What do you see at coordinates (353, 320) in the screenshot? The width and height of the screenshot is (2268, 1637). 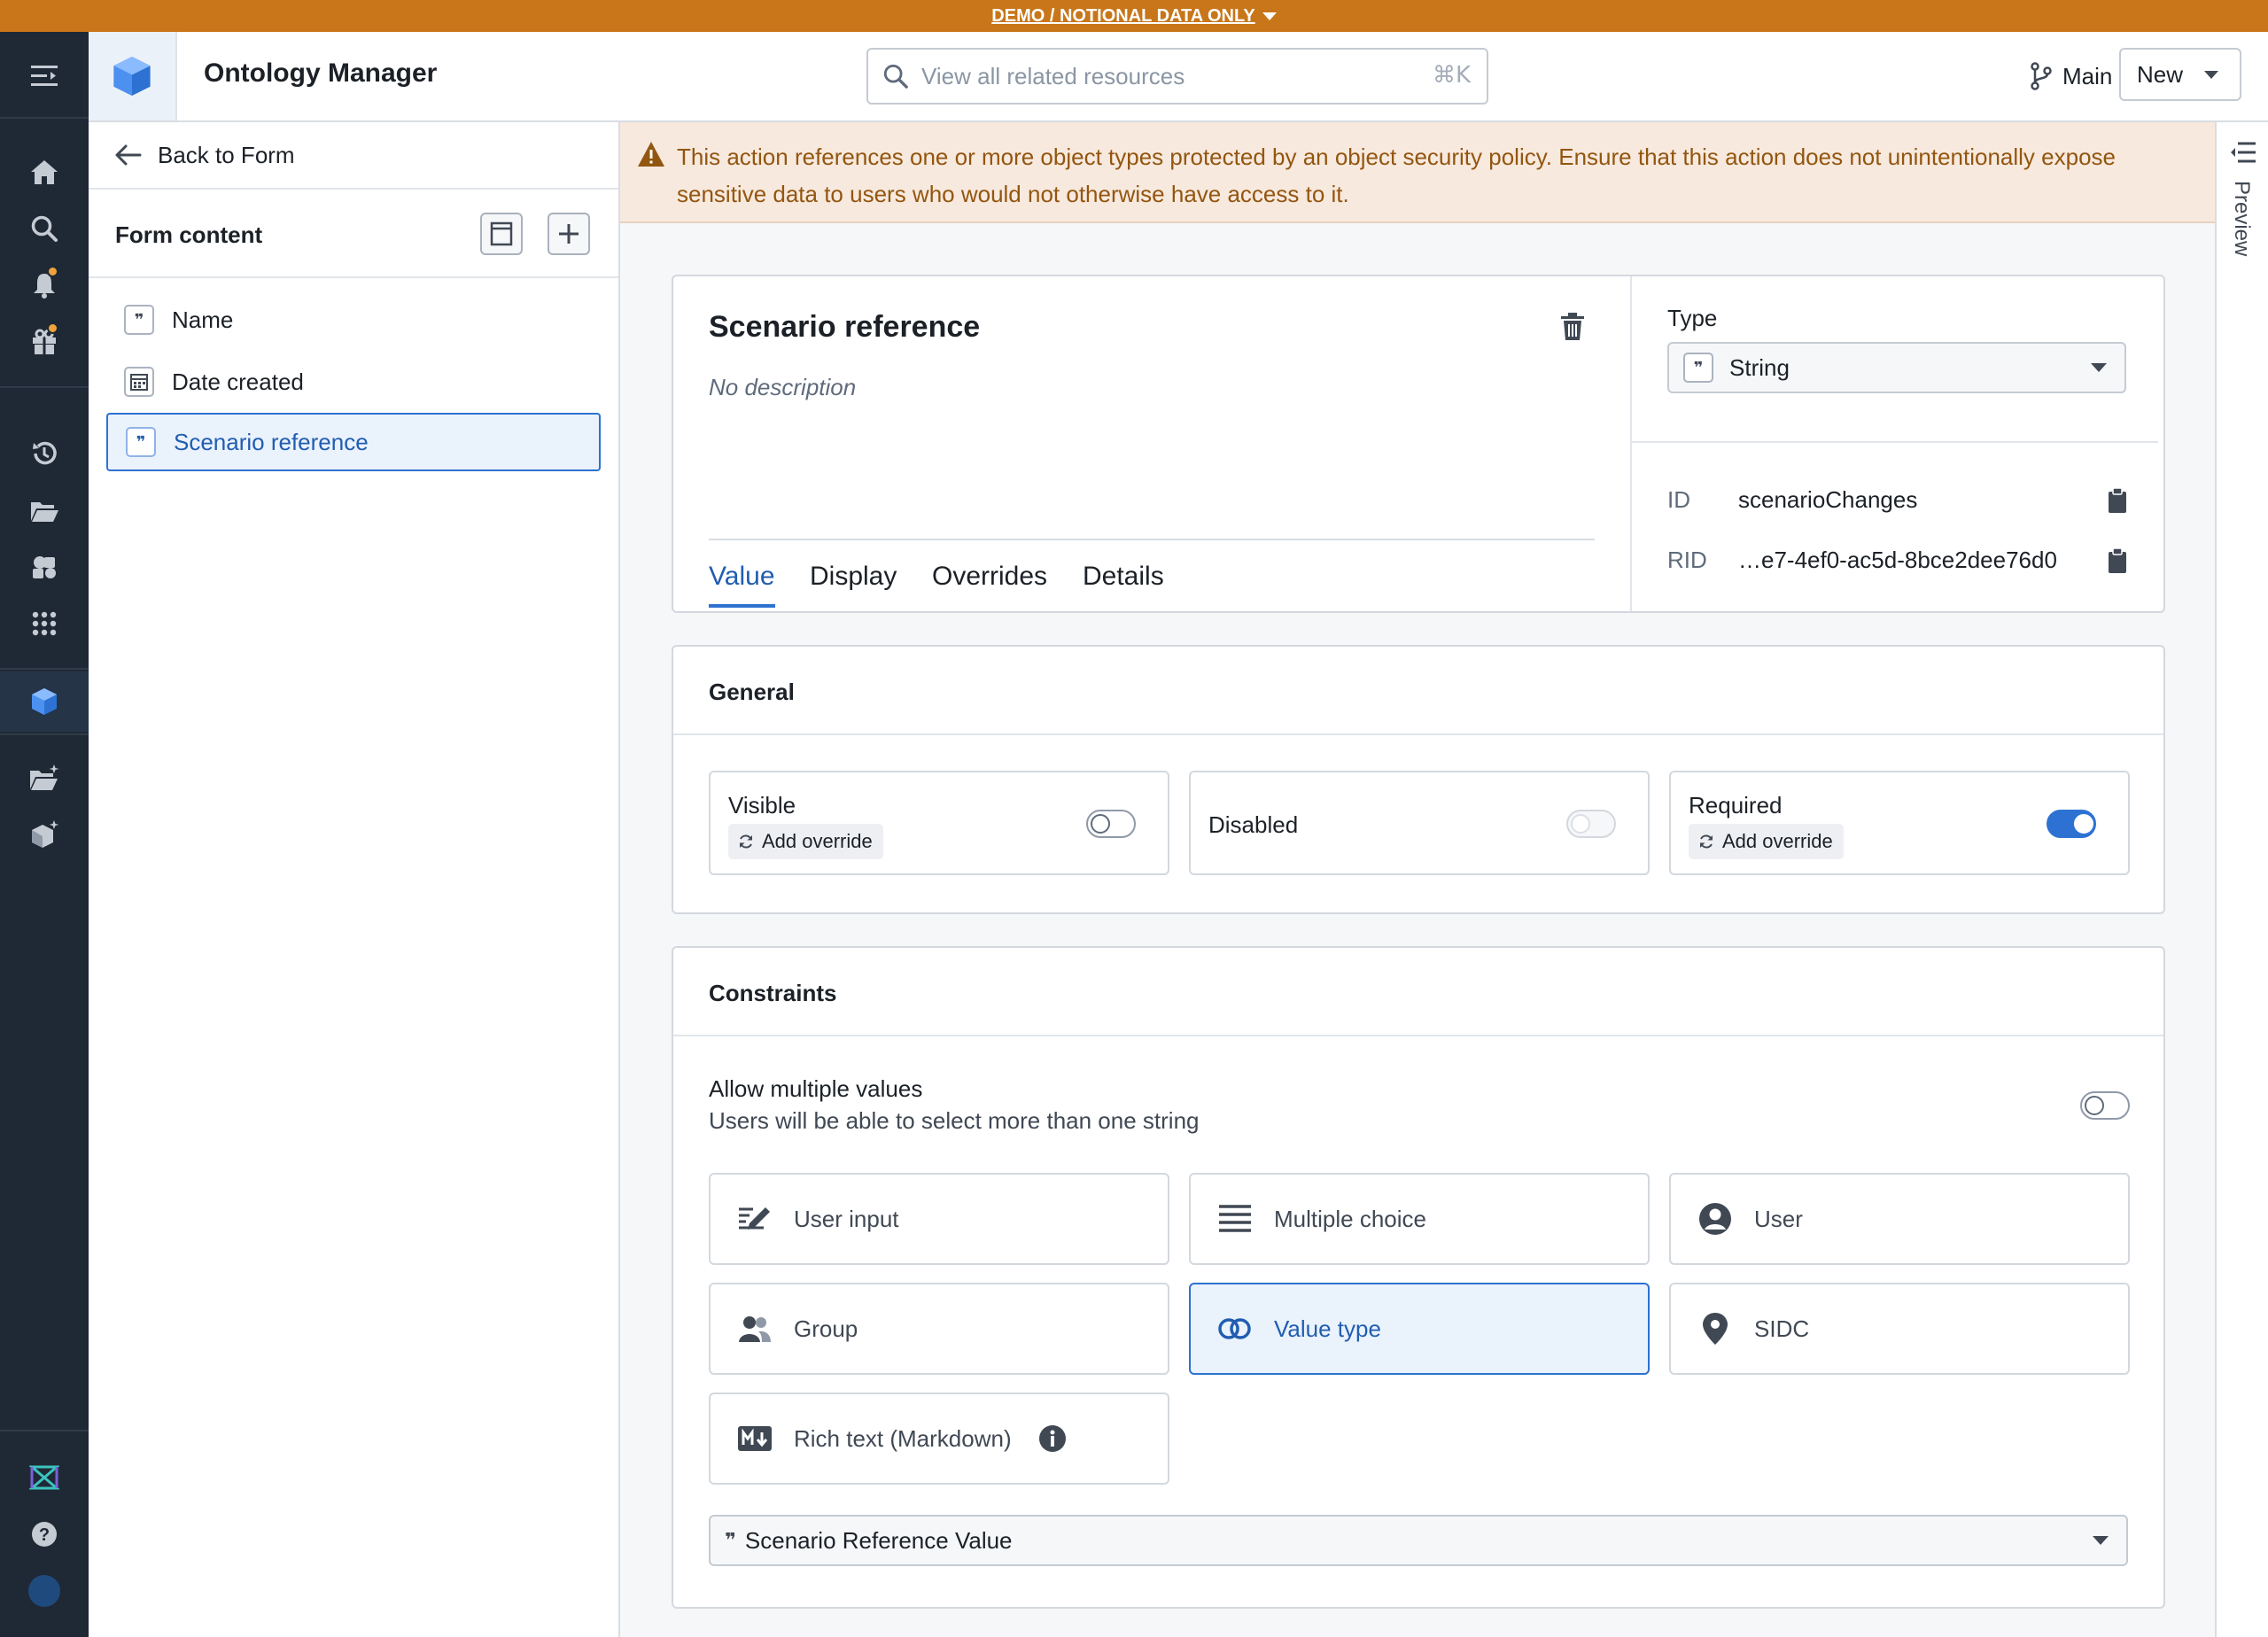 I see `form-item-name: ❞ Name` at bounding box center [353, 320].